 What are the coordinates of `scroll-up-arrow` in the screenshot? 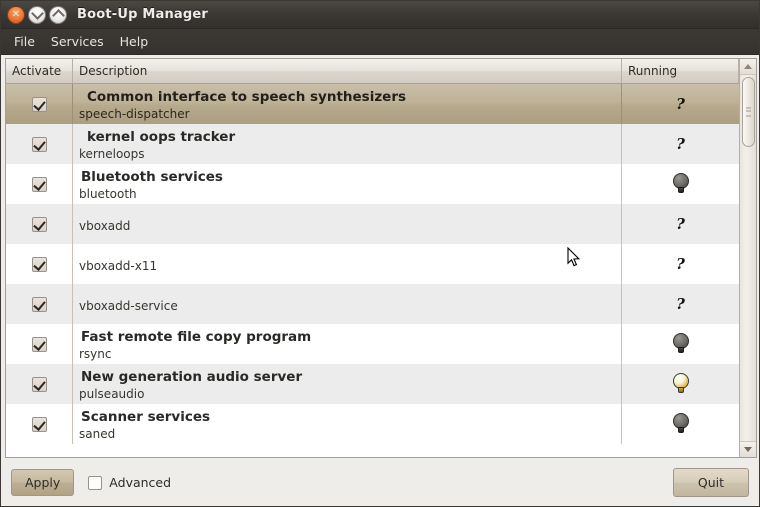 It's located at (748, 67).